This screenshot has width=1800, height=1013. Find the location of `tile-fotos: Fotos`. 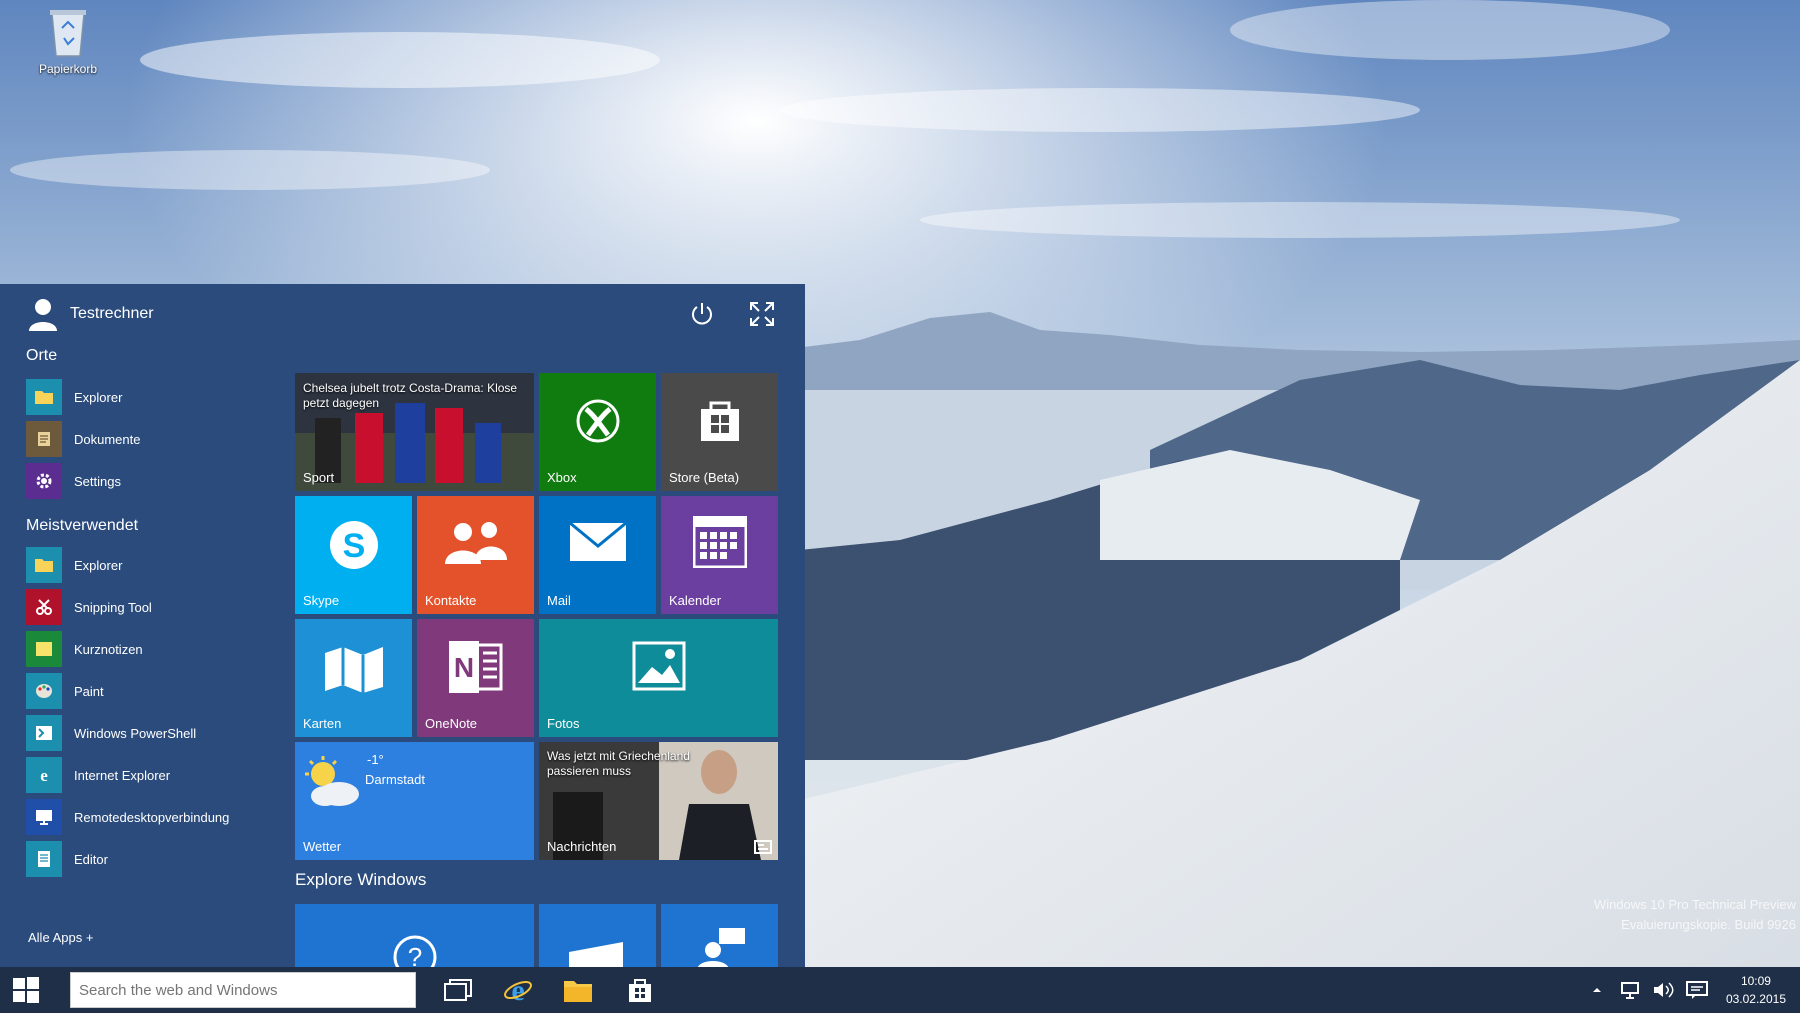

tile-fotos: Fotos is located at coordinates (658, 678).